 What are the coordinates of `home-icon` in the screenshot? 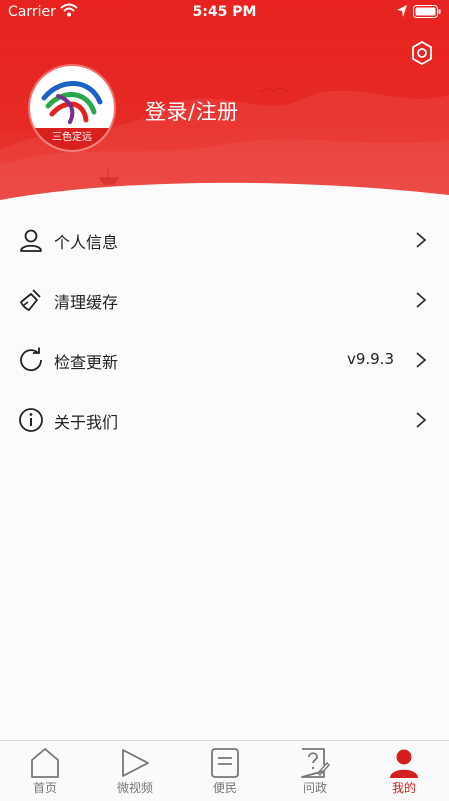 It's located at (45, 763).